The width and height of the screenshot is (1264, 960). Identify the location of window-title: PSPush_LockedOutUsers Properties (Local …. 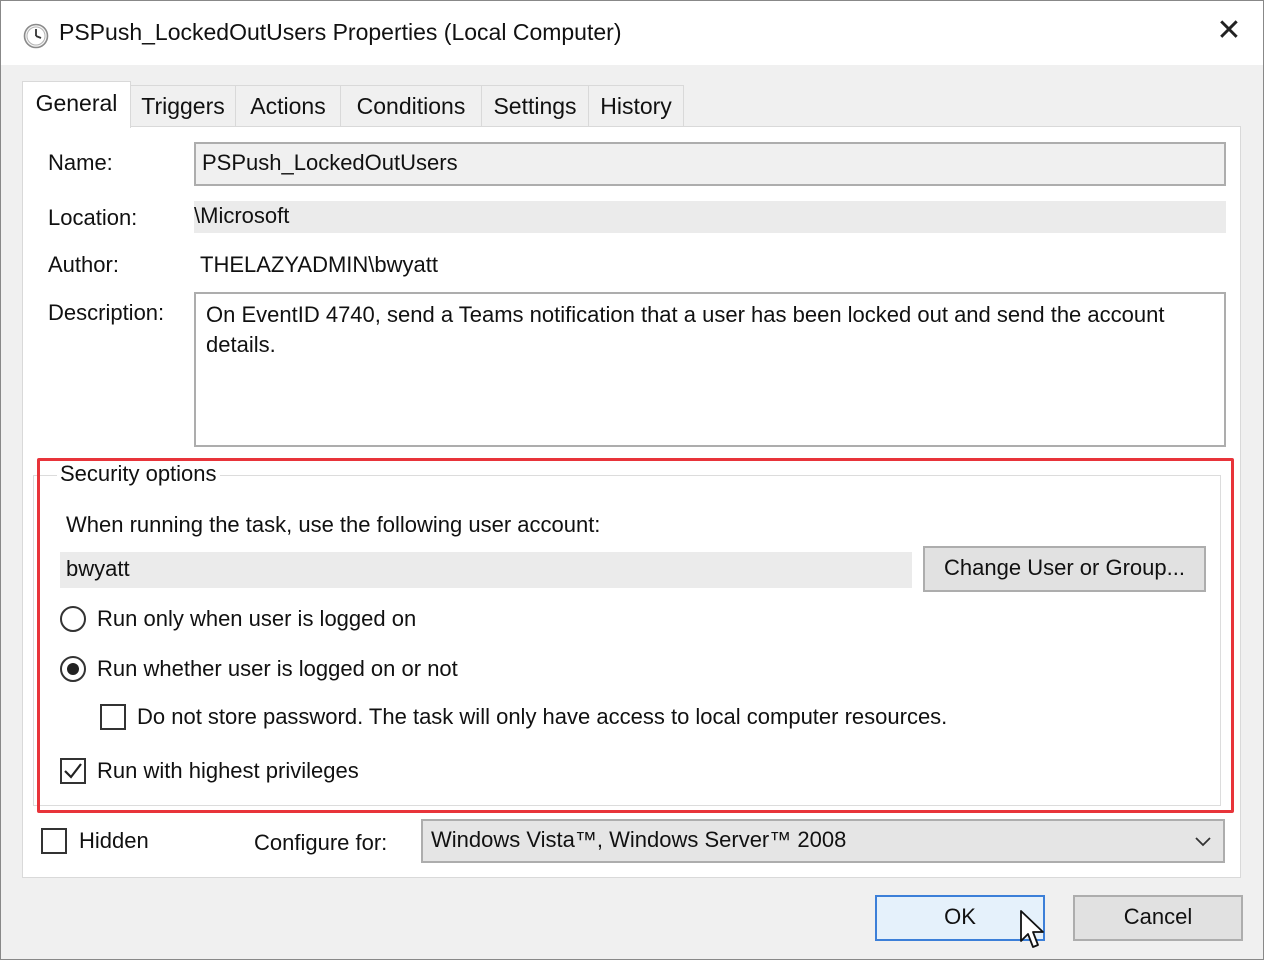
(340, 32).